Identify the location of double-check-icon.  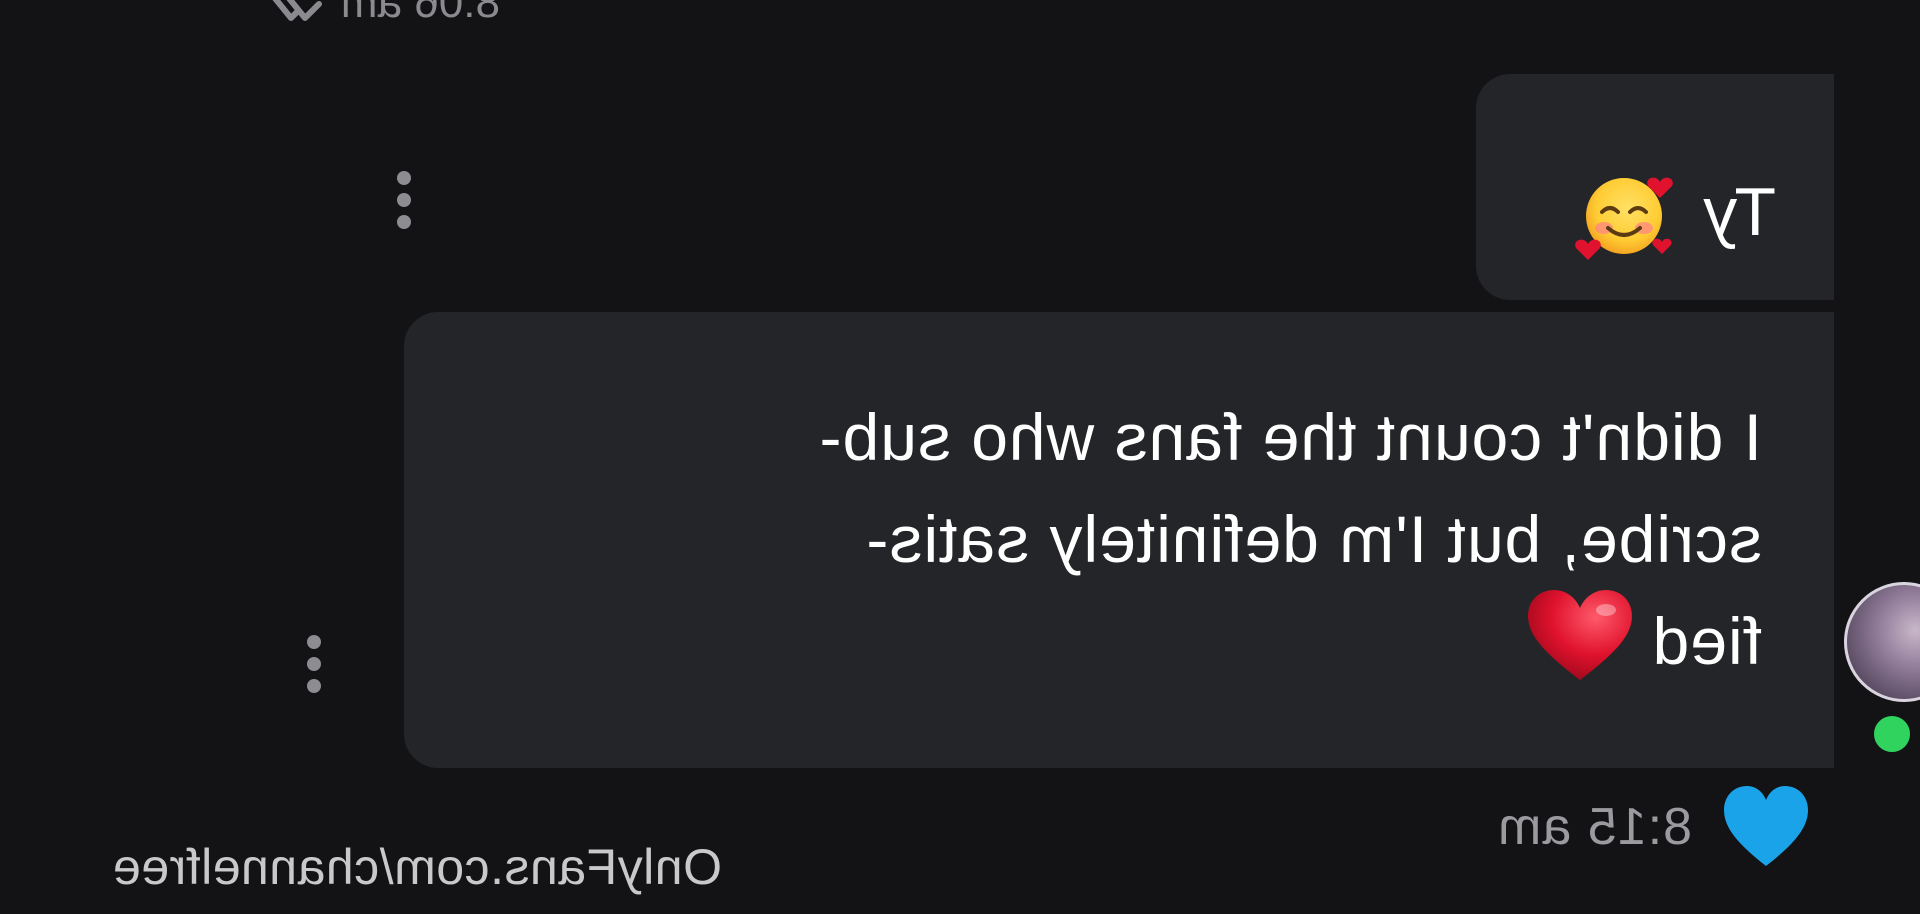
(292, 10).